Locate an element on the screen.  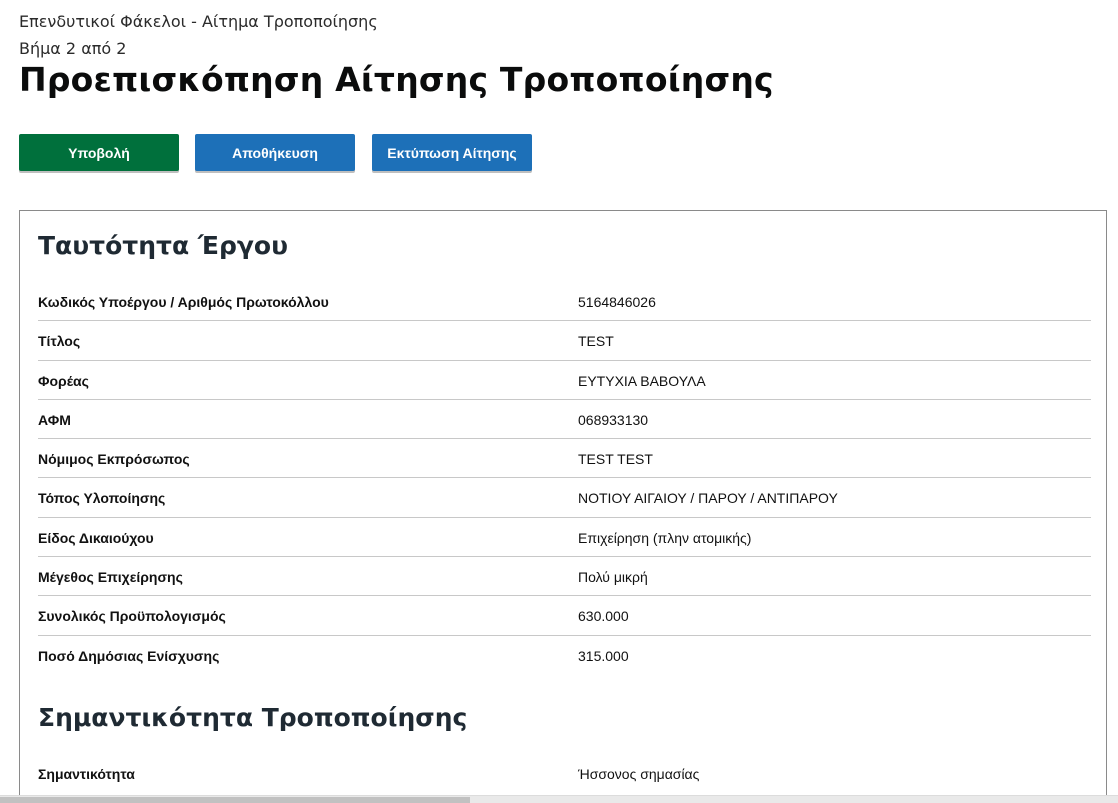
summary-row-value: TEST is located at coordinates (596, 341).